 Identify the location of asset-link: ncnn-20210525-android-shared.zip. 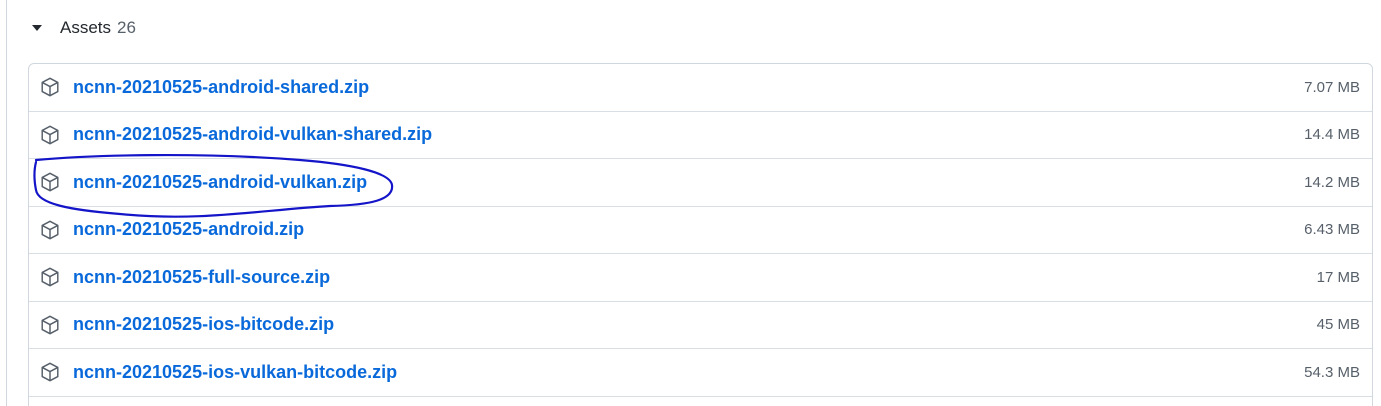
(221, 87).